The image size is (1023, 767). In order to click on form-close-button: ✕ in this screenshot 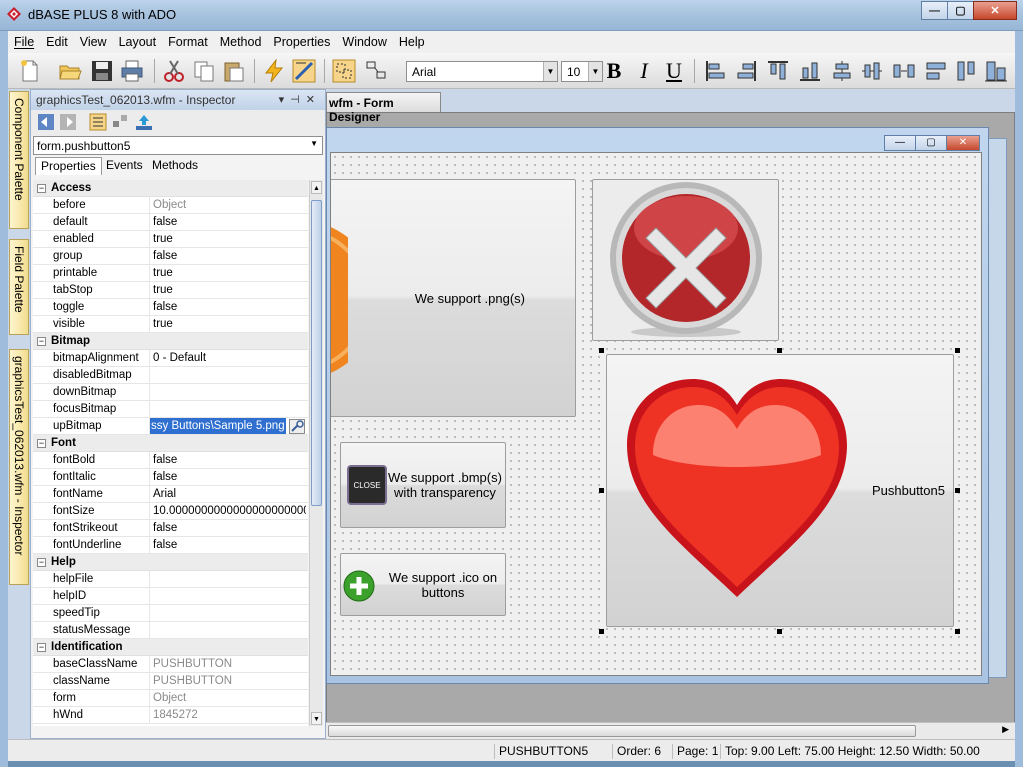, I will do `click(963, 143)`.